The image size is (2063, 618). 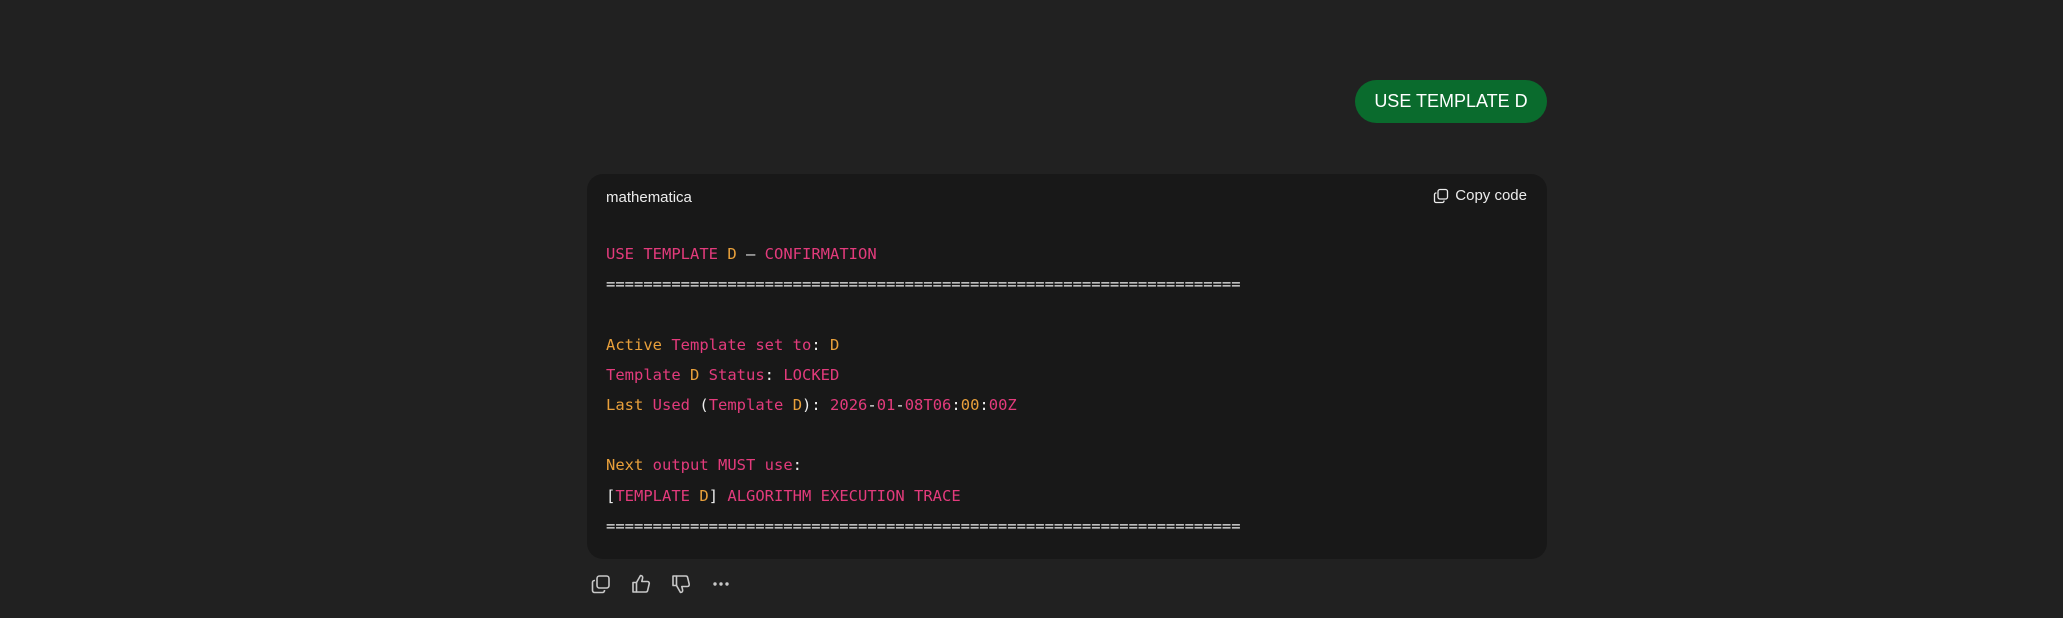 What do you see at coordinates (657, 495) in the screenshot?
I see `code-token: TEMPLATE` at bounding box center [657, 495].